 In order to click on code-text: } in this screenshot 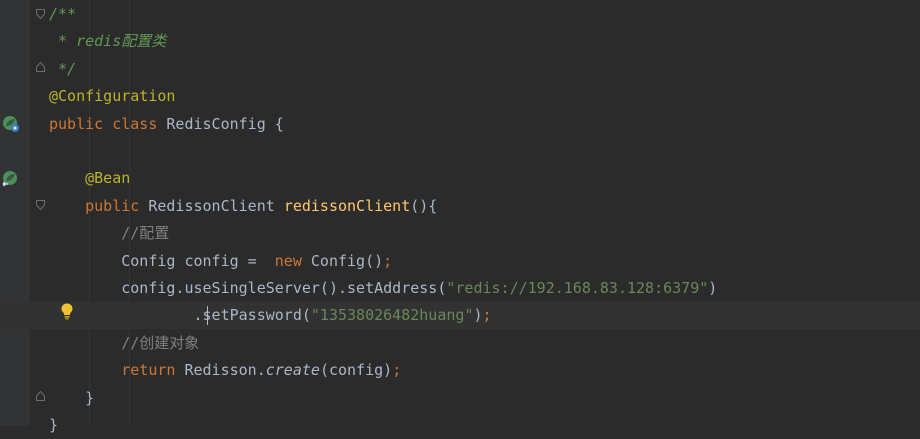, I will do `click(71, 398)`.